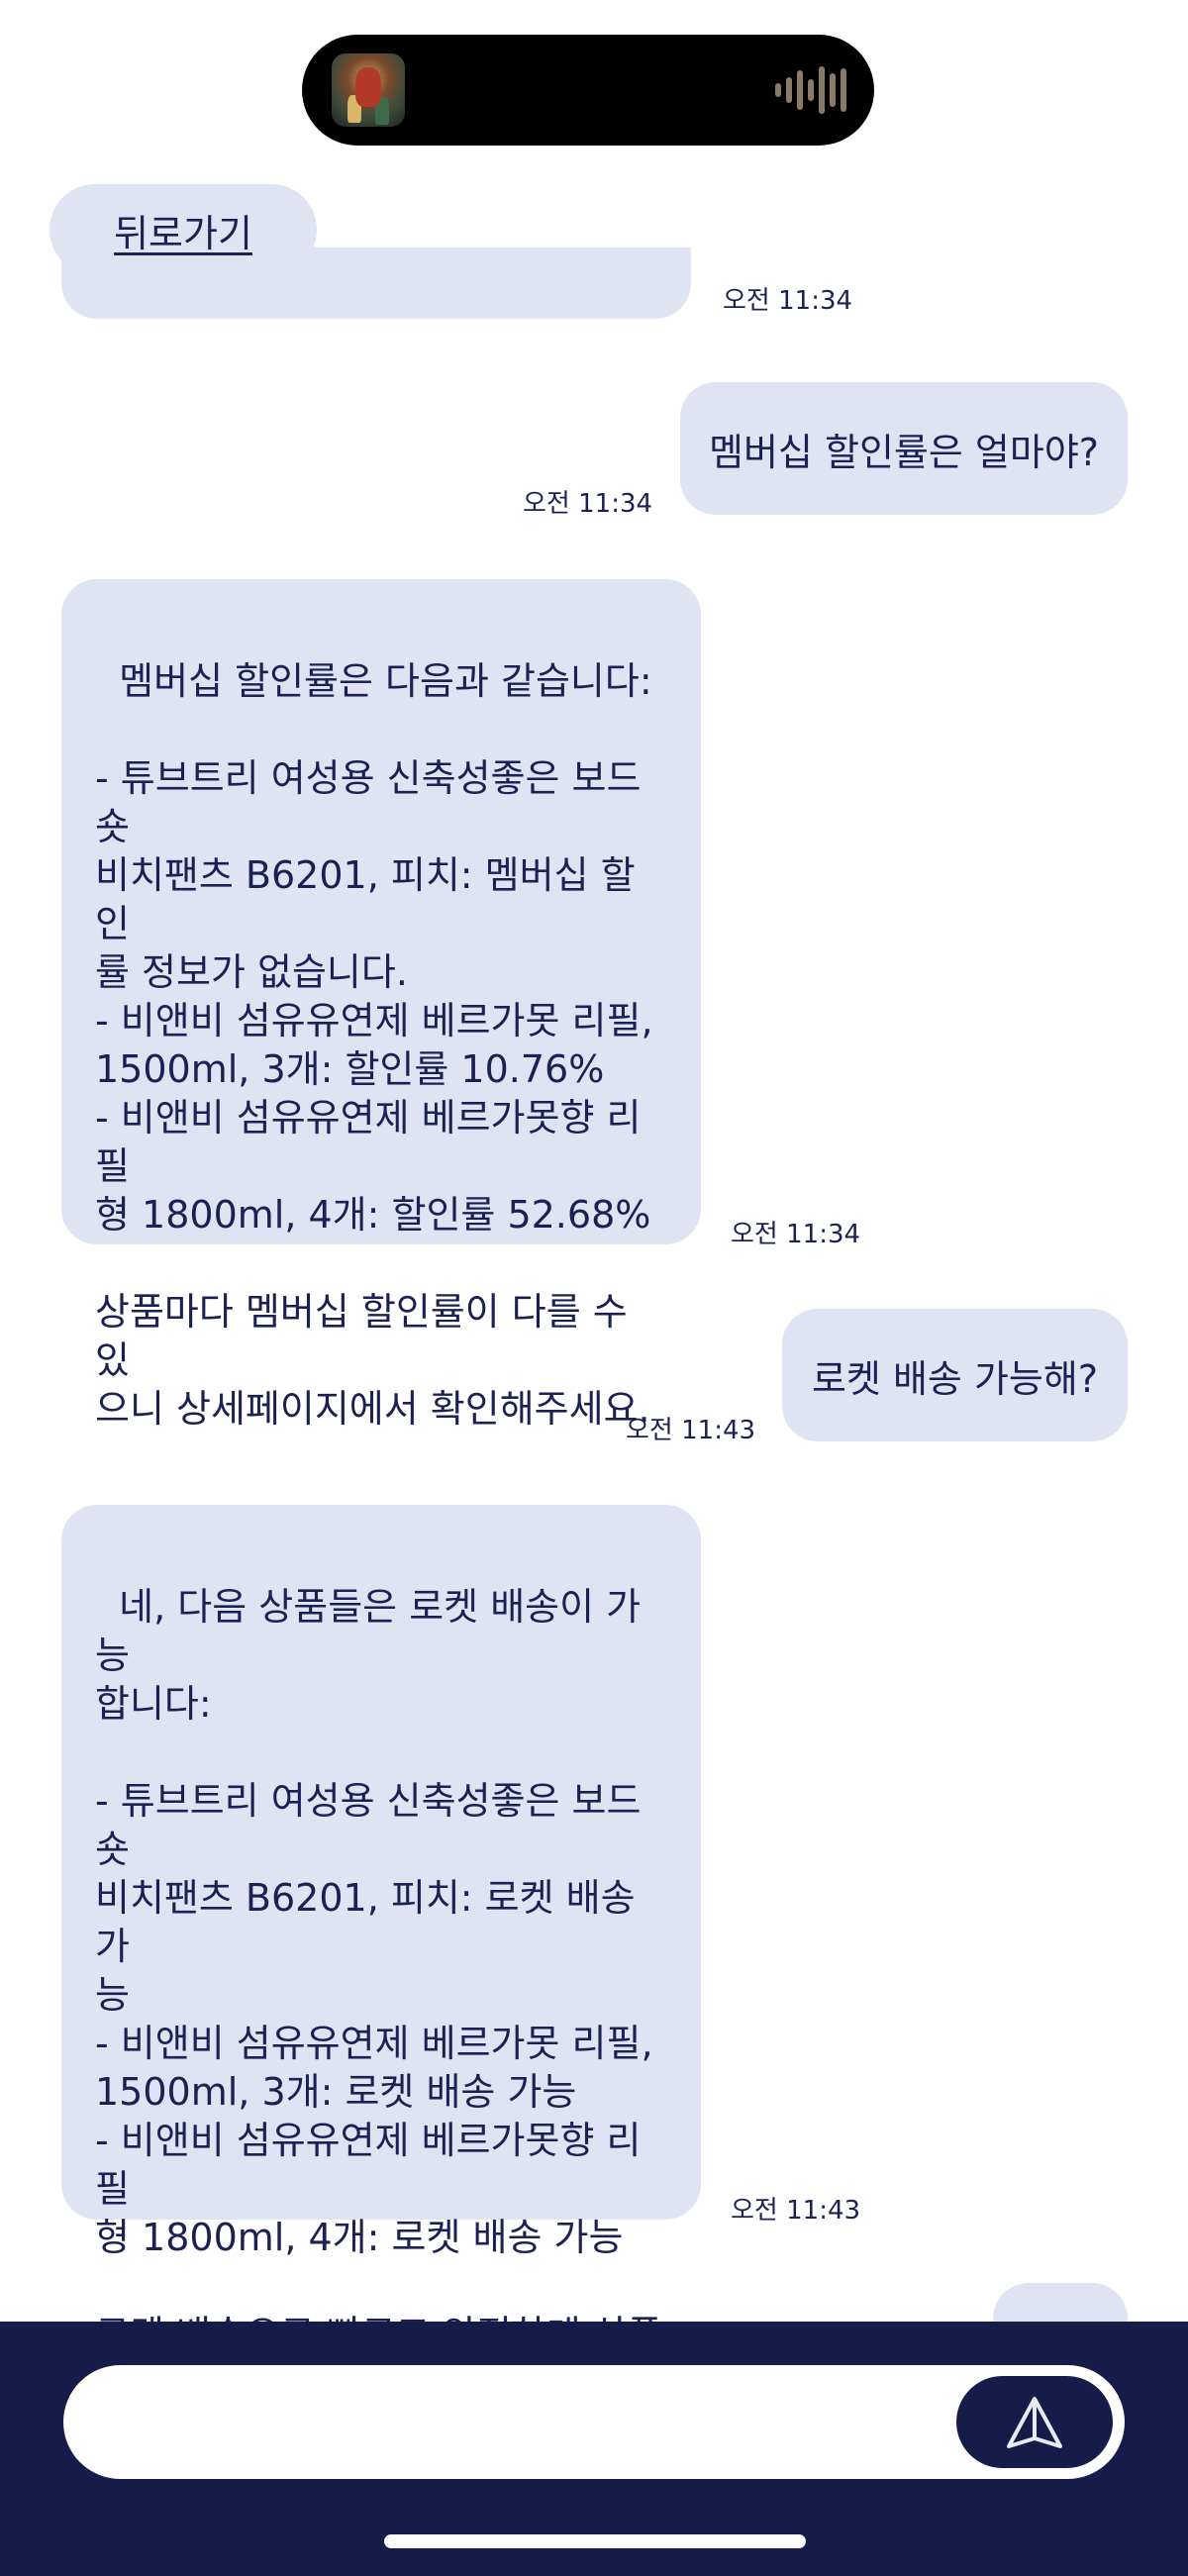 Image resolution: width=1188 pixels, height=2576 pixels. What do you see at coordinates (540, 2423) in the screenshot?
I see `message-input` at bounding box center [540, 2423].